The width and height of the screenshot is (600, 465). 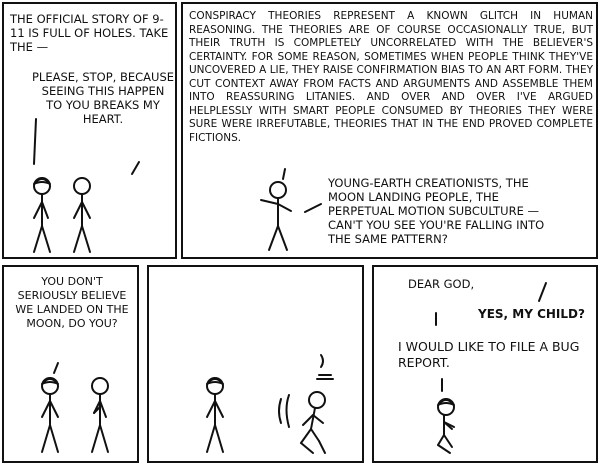 What do you see at coordinates (291, 209) in the screenshot?
I see `panel-2-stick-figure` at bounding box center [291, 209].